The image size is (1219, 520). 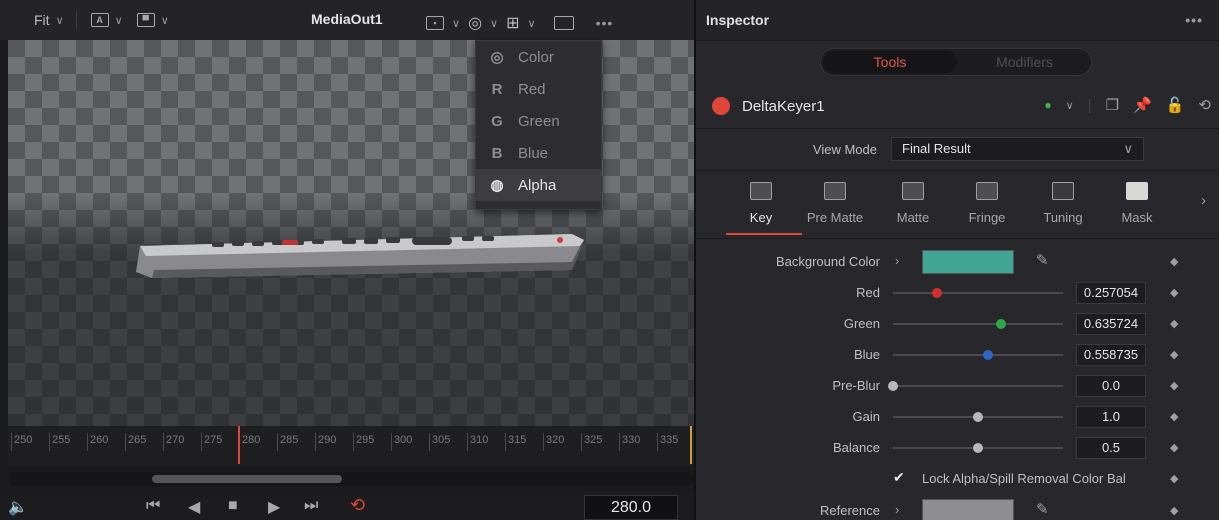 What do you see at coordinates (233, 506) in the screenshot?
I see `stop-icon: ■` at bounding box center [233, 506].